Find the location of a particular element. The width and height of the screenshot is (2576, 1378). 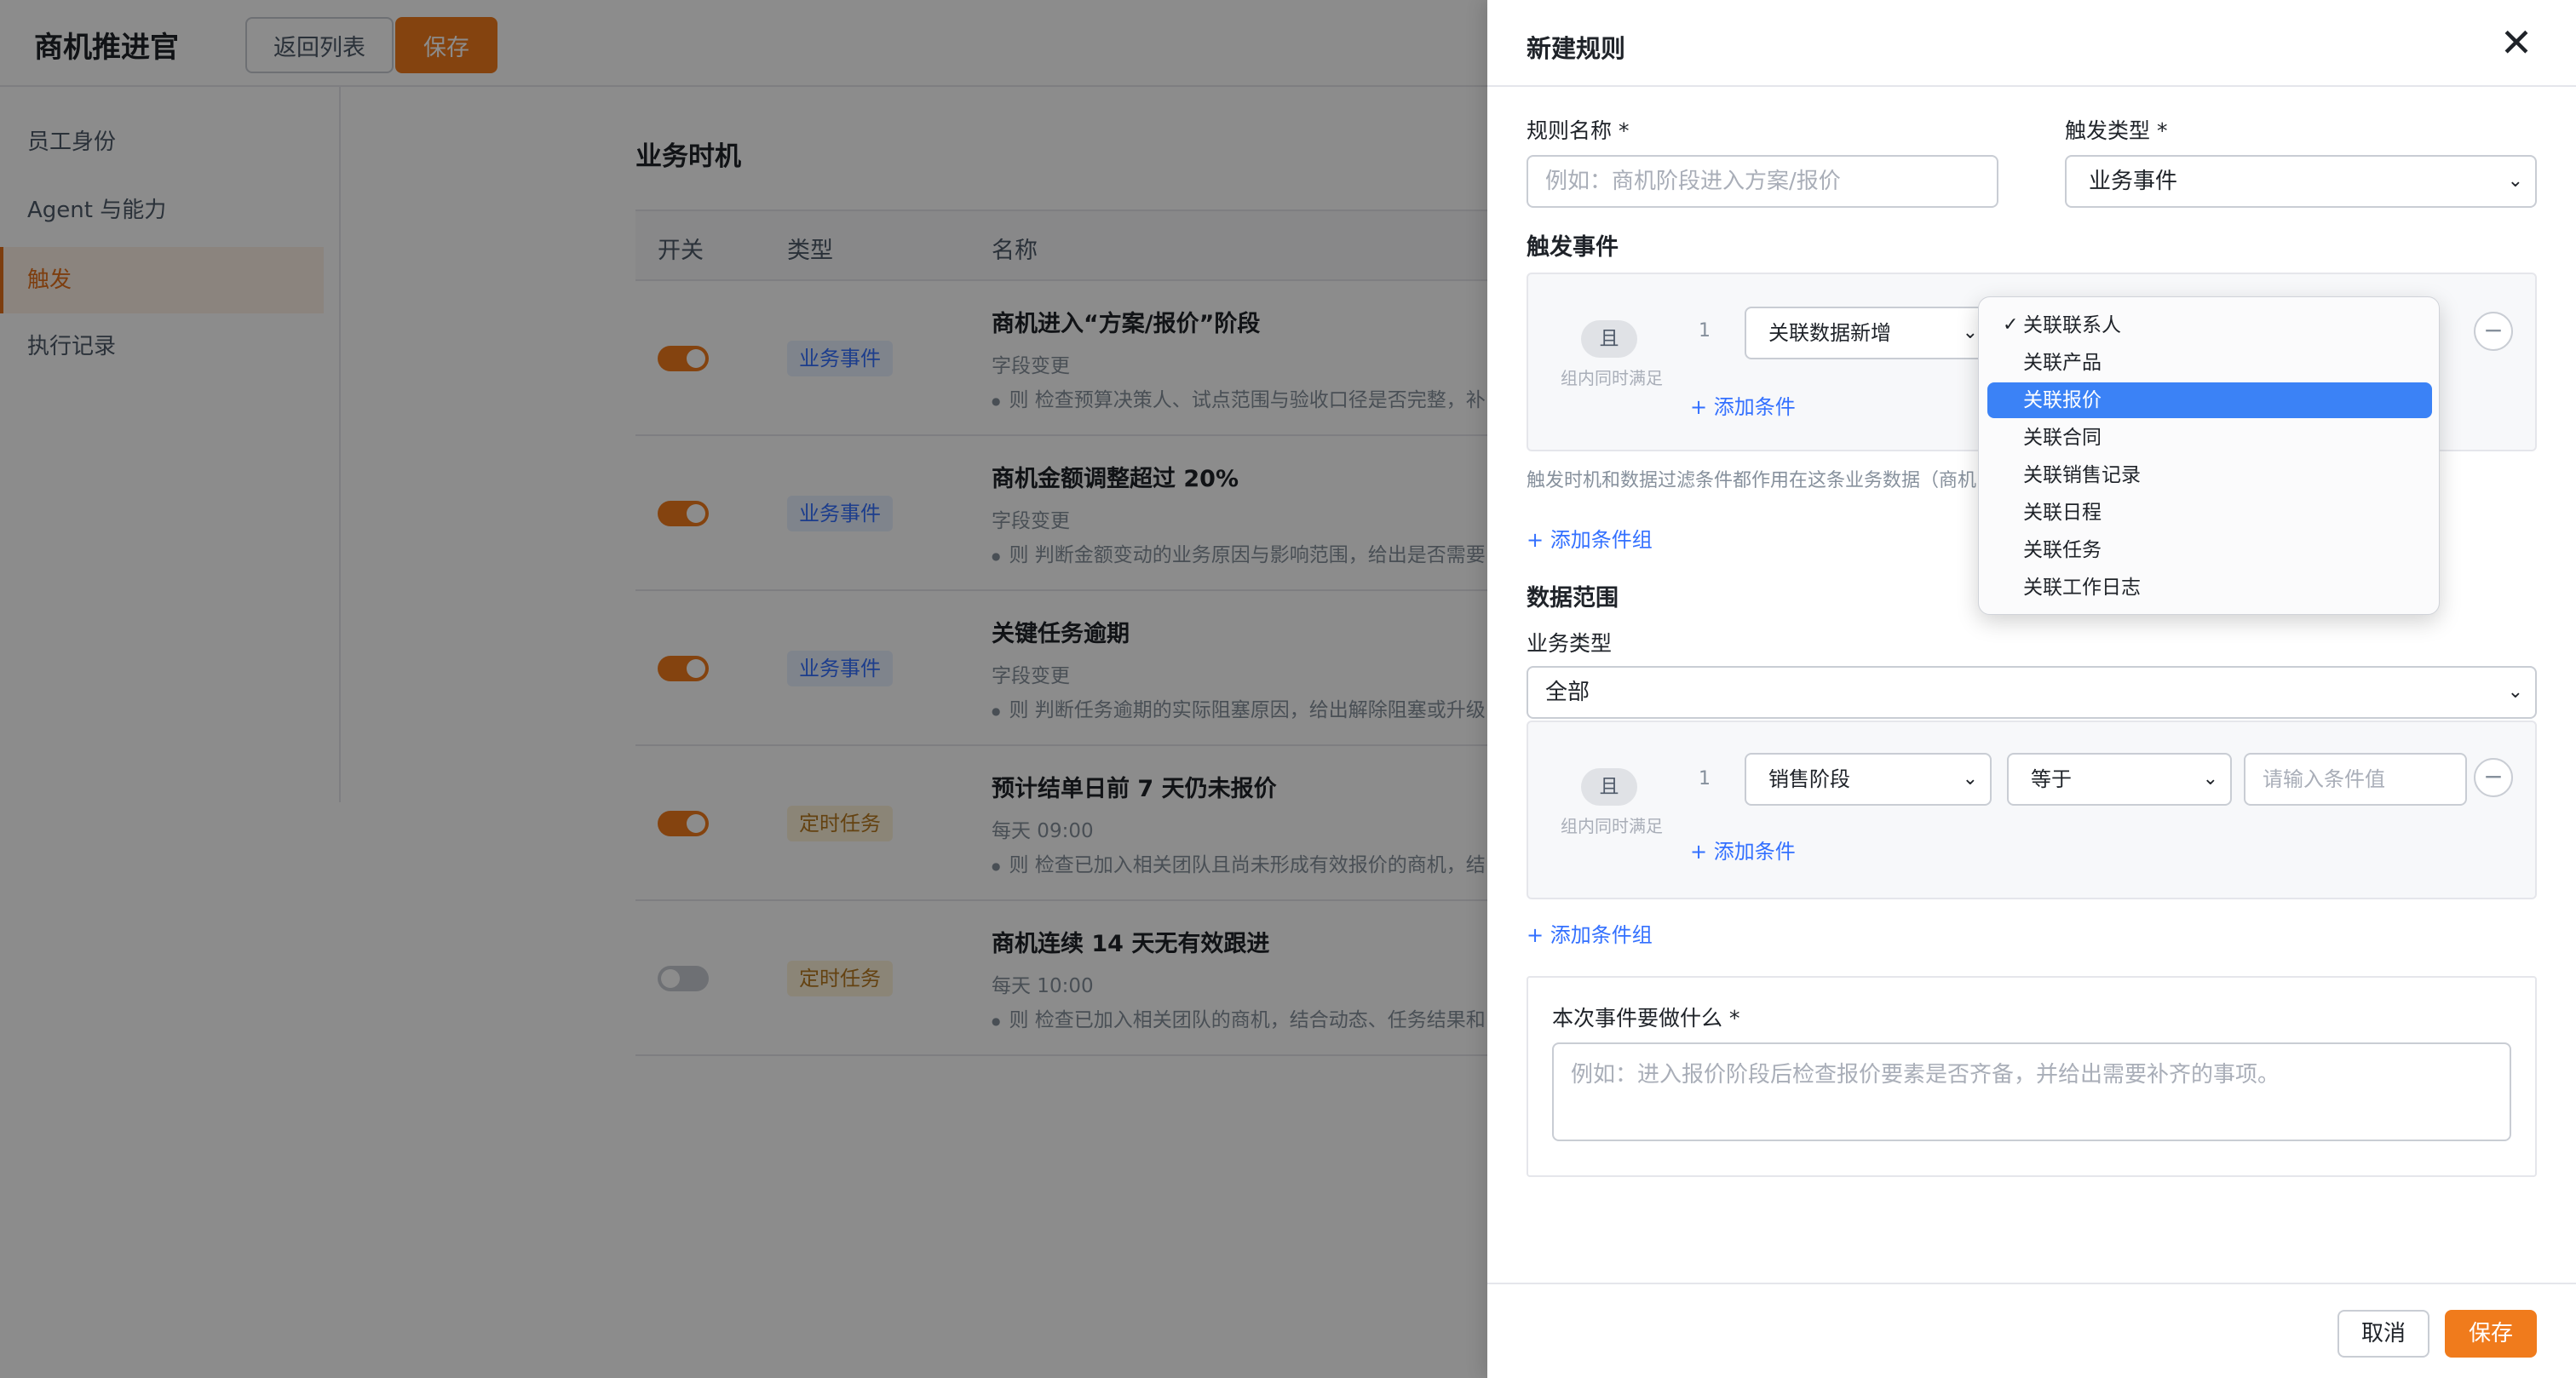

dropdown-option-related-sales-record: 关联销售记录 is located at coordinates (2209, 475).